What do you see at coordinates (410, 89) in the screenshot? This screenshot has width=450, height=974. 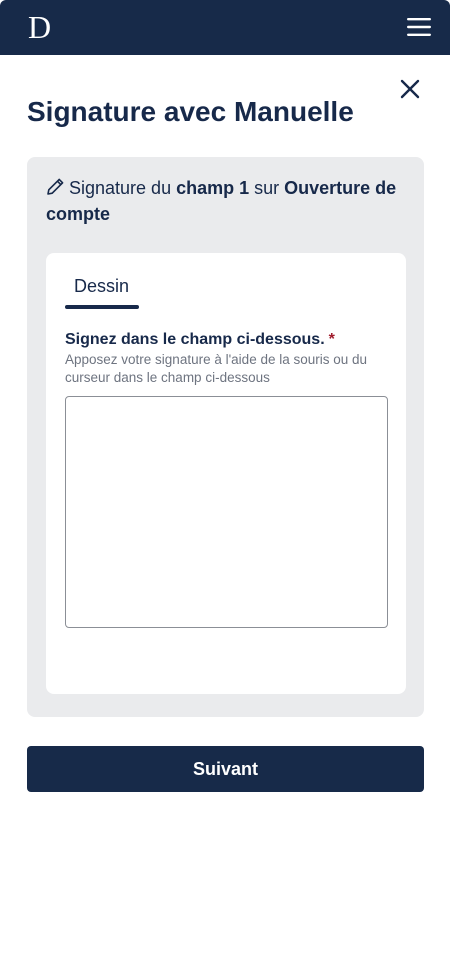 I see `close-icon` at bounding box center [410, 89].